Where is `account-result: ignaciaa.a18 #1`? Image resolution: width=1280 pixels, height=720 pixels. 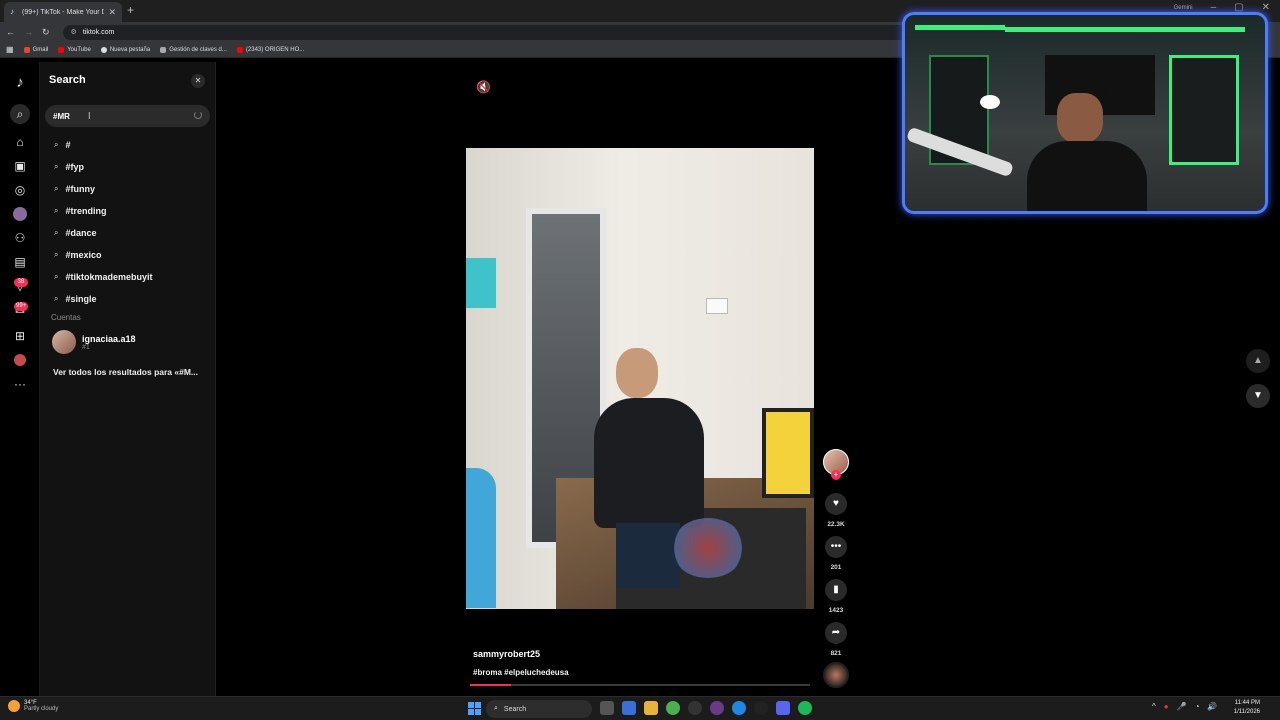
account-result: ignaciaa.a18 #1 is located at coordinates (94, 342).